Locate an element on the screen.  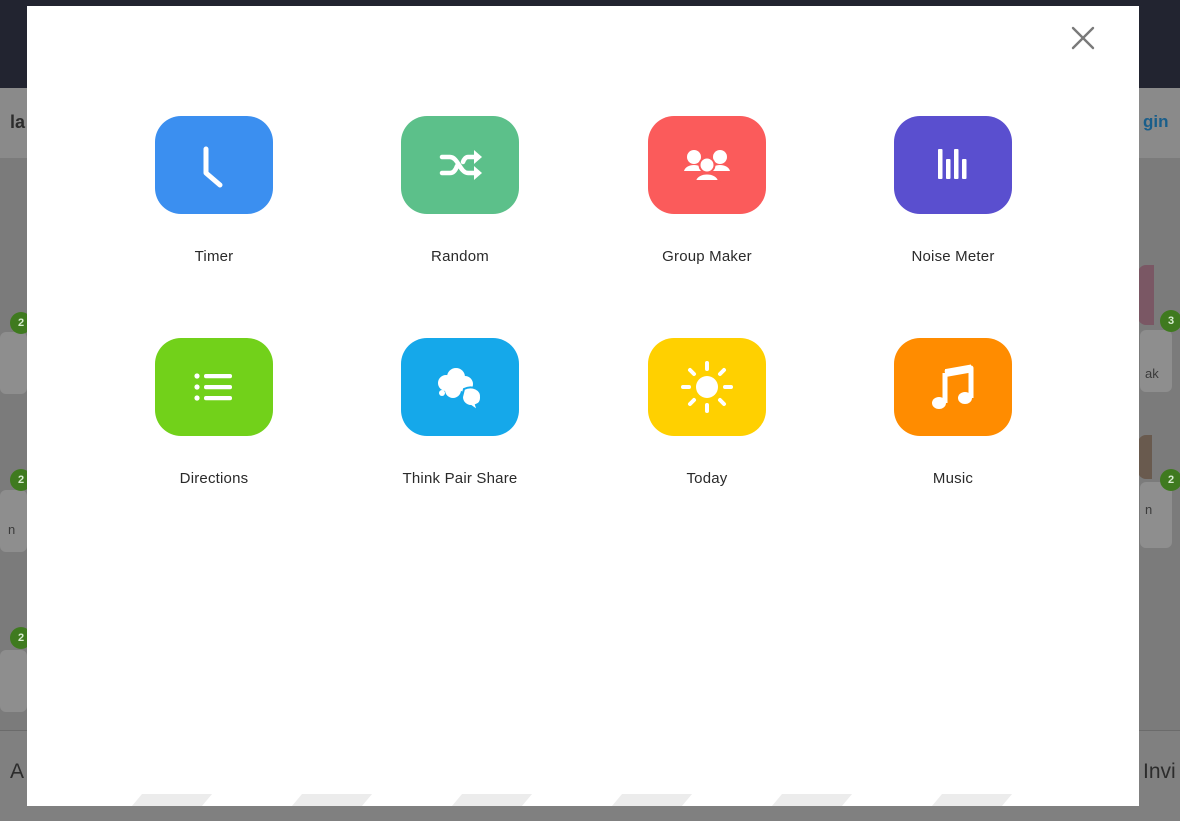
close-button is located at coordinates (1083, 38).